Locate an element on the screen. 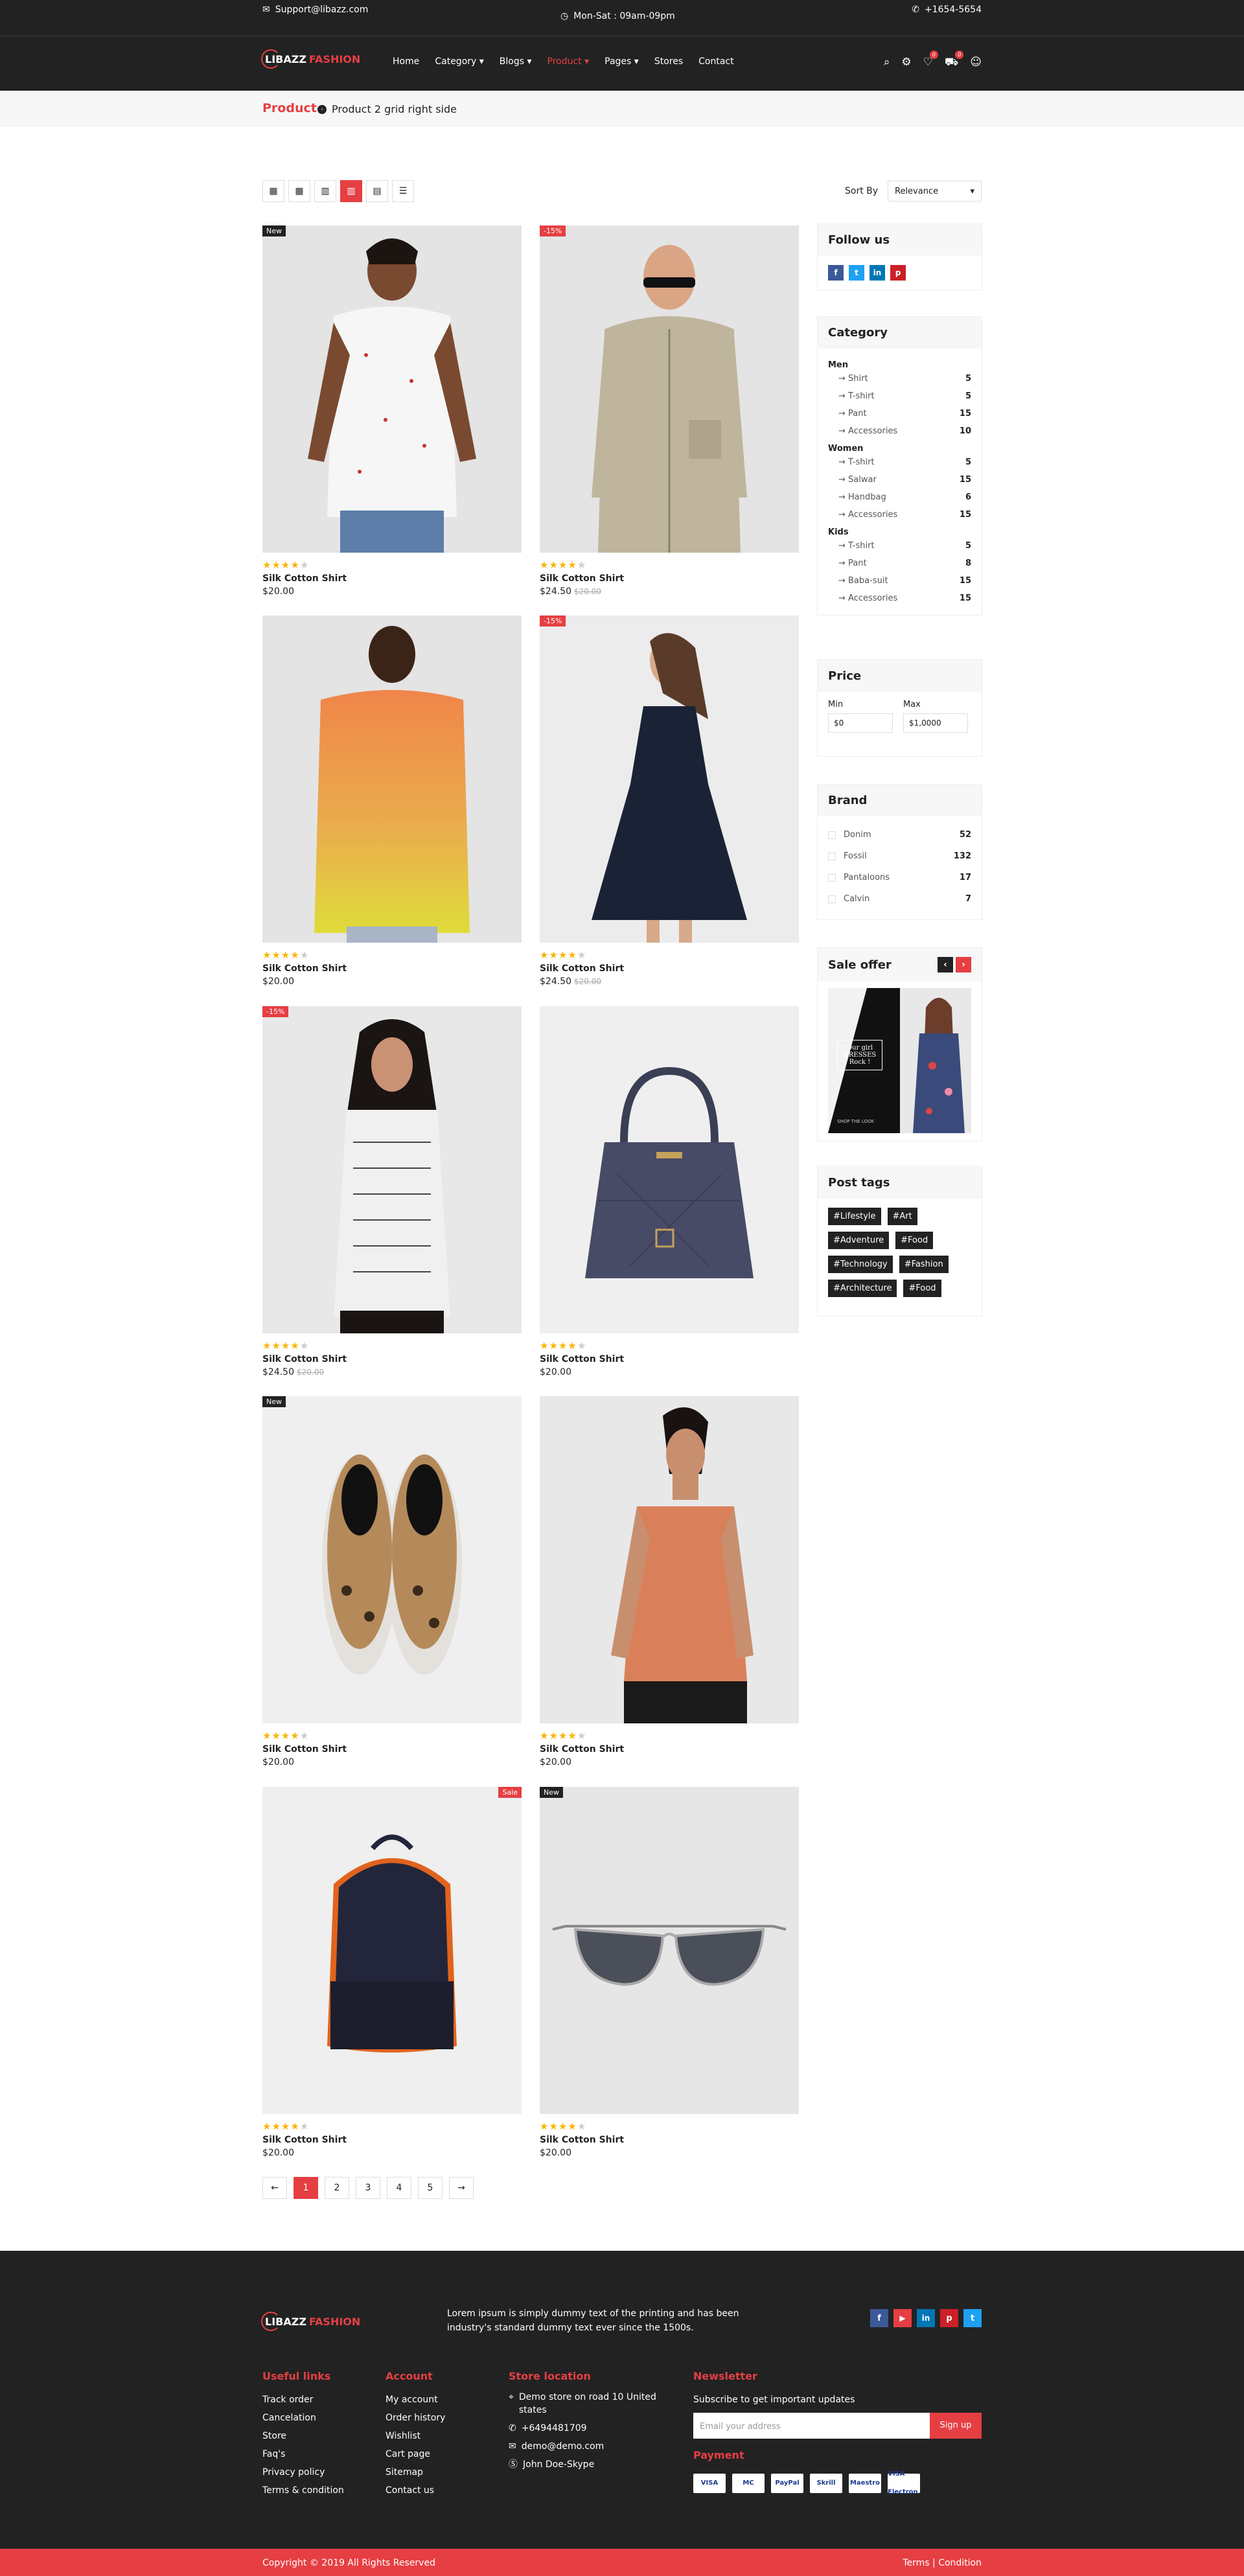 The image size is (1244, 2576). nav-blogs: Blogs ▾ is located at coordinates (516, 62).